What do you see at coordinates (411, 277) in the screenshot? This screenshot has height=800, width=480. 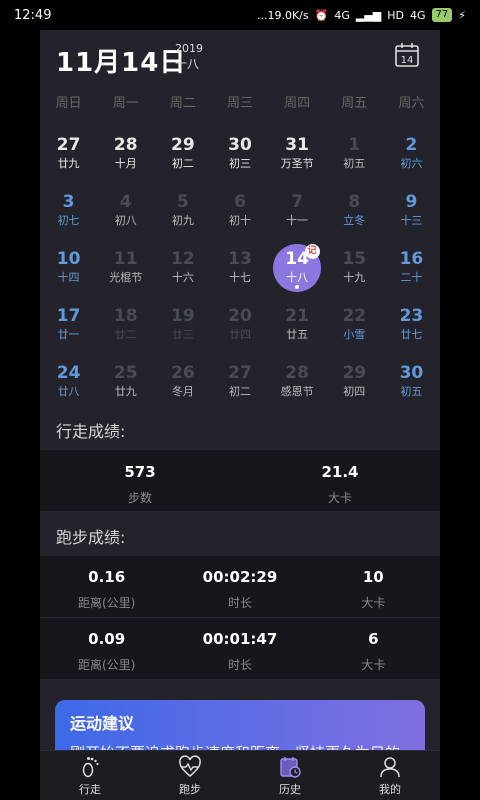 I see `day-lunar: 二十` at bounding box center [411, 277].